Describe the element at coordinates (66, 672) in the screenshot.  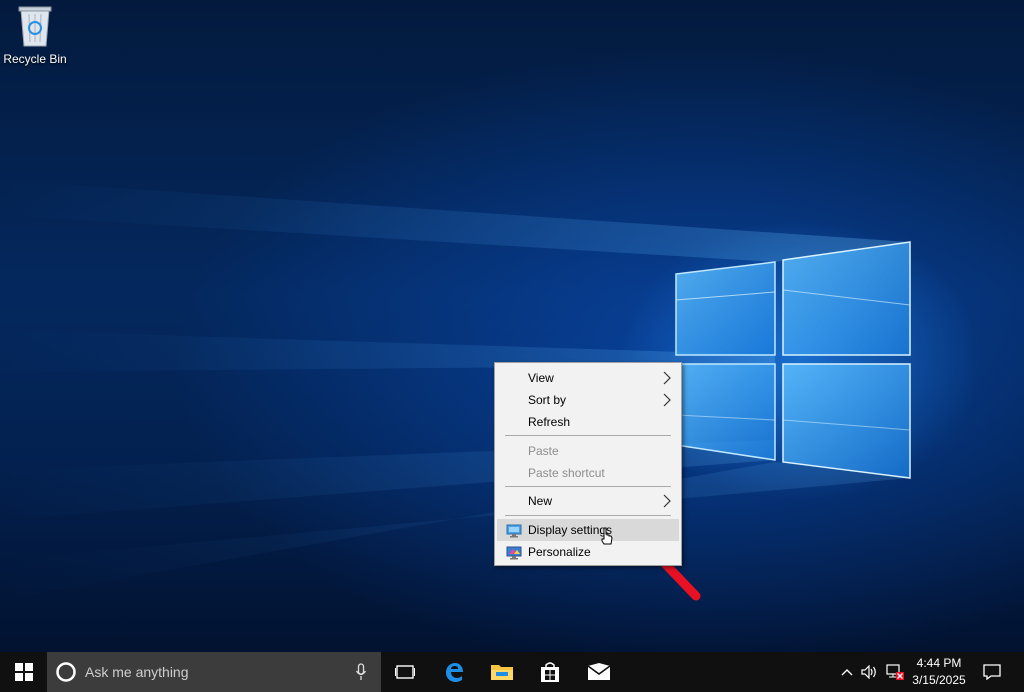
I see `cortana-icon` at that location.